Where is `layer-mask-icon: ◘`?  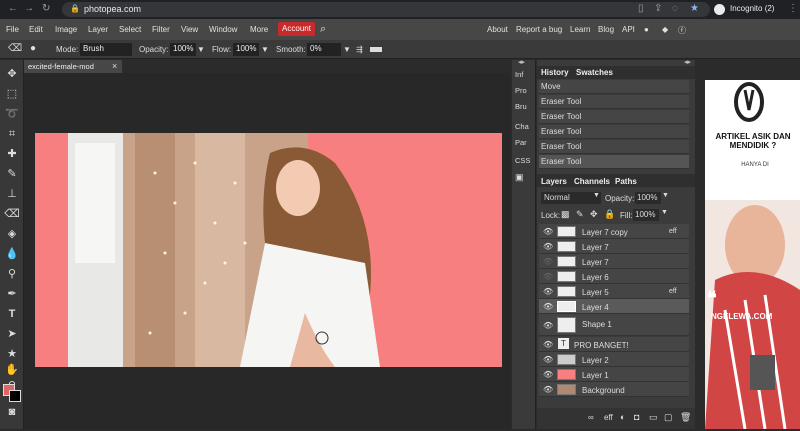 layer-mask-icon: ◘ is located at coordinates (636, 417).